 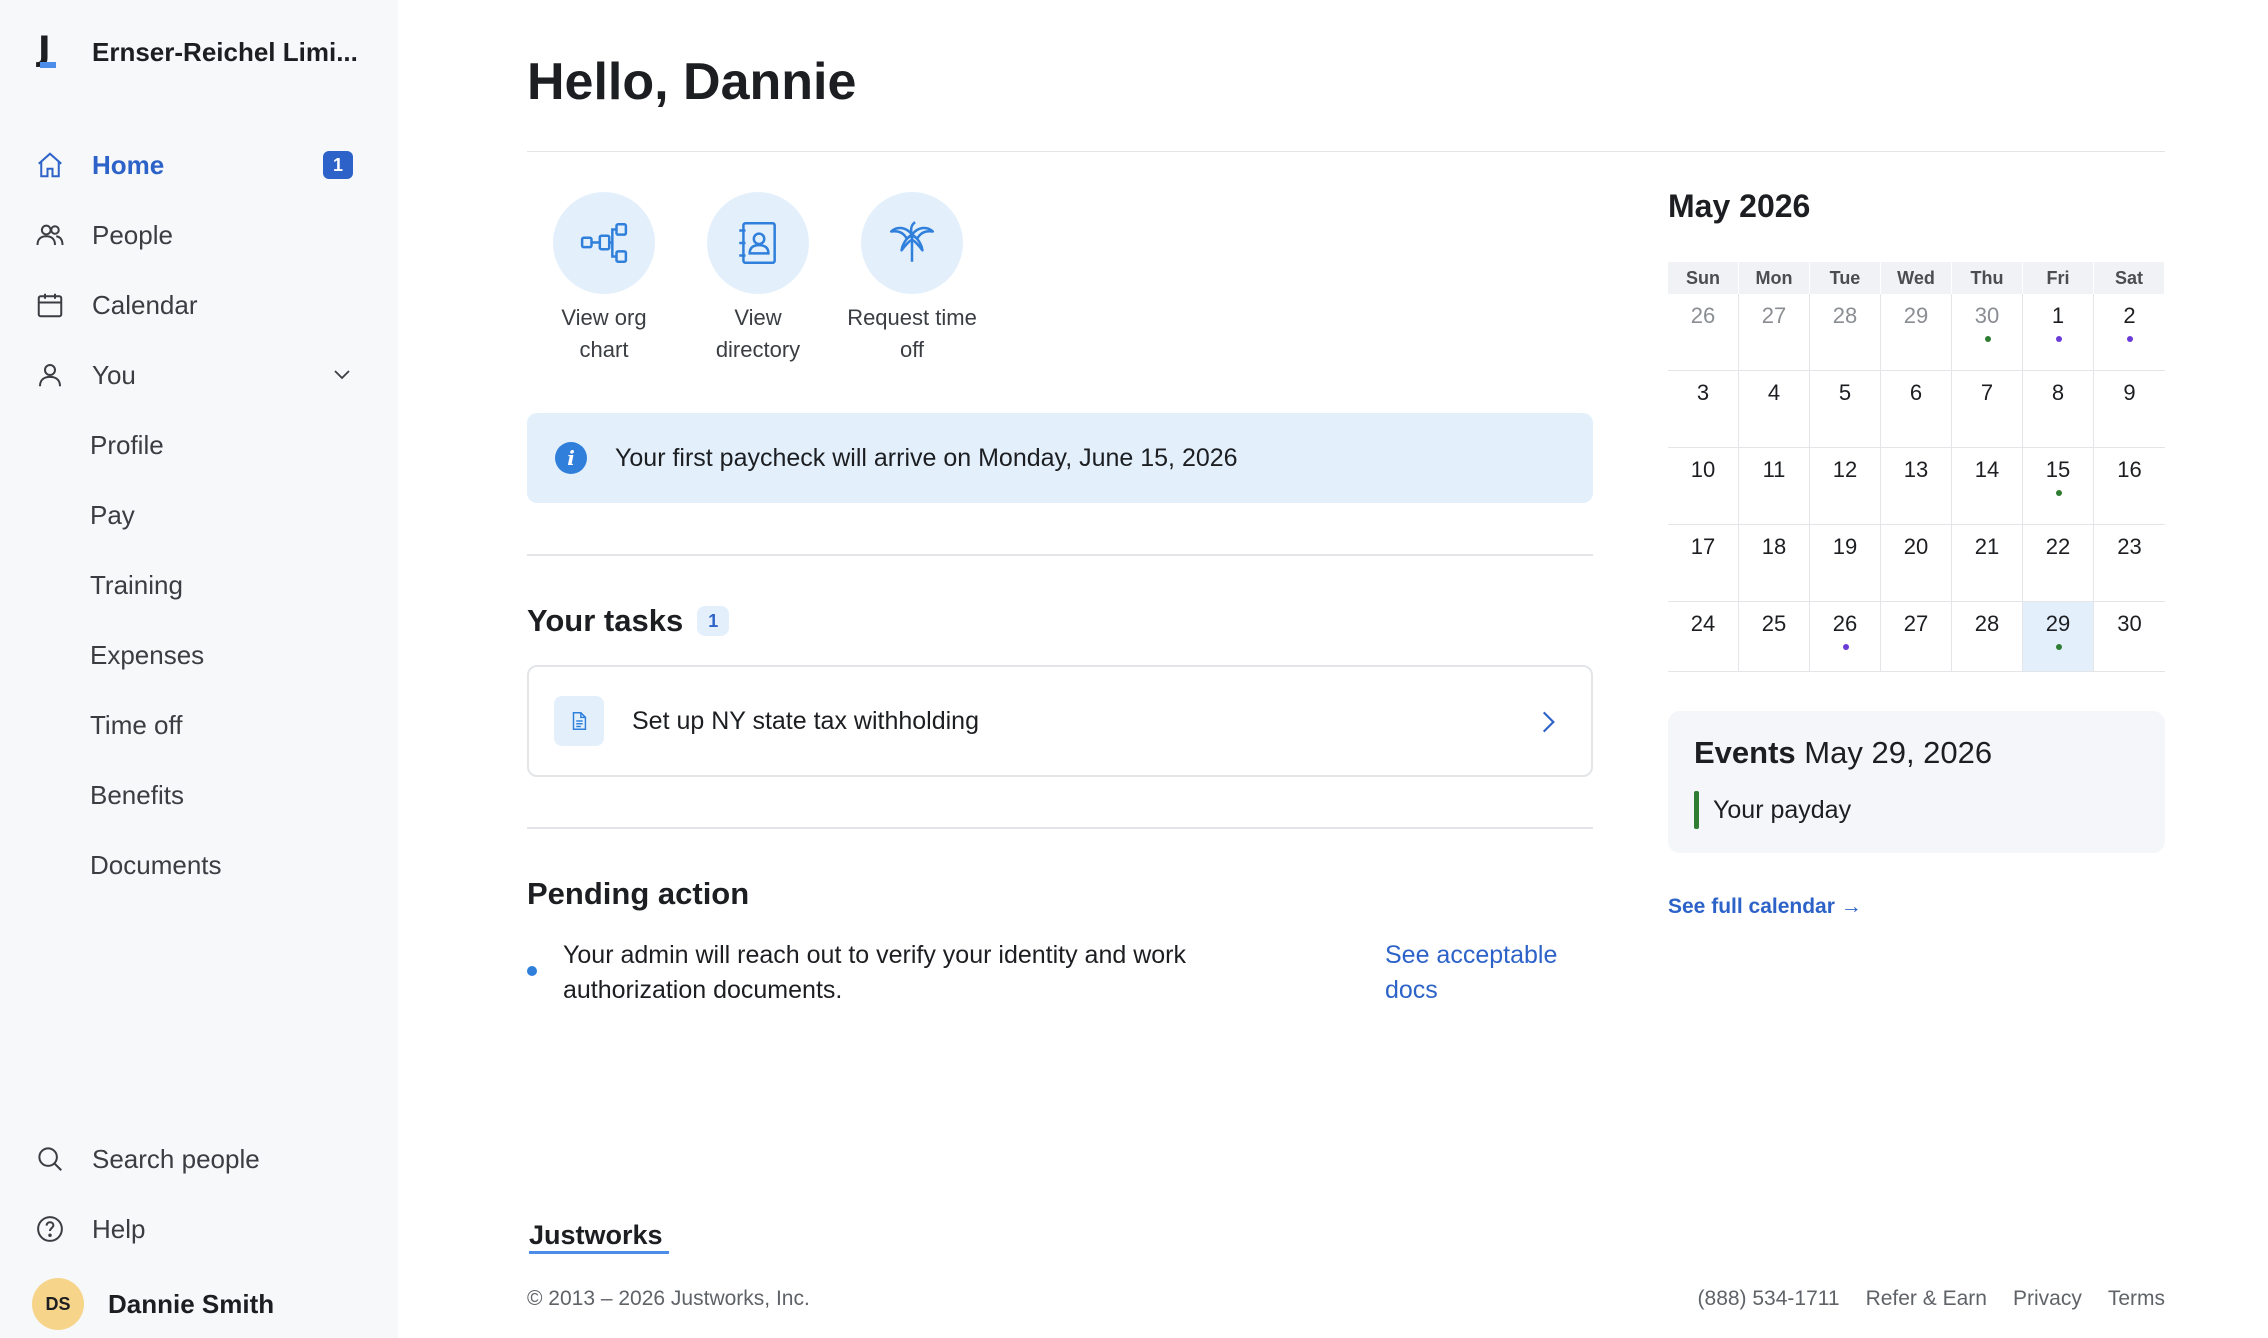 I want to click on nav-item-documents: Documents, so click(x=199, y=865).